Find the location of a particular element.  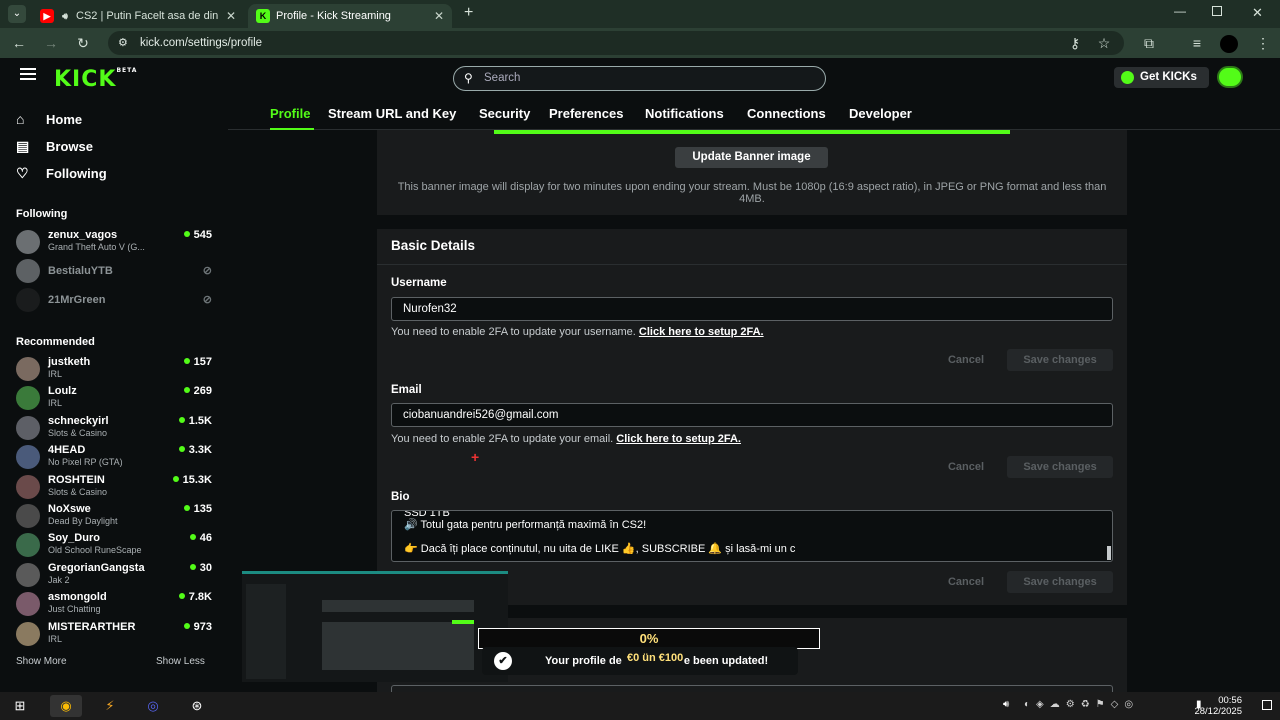

minimize-icon: — is located at coordinates (1180, 11).